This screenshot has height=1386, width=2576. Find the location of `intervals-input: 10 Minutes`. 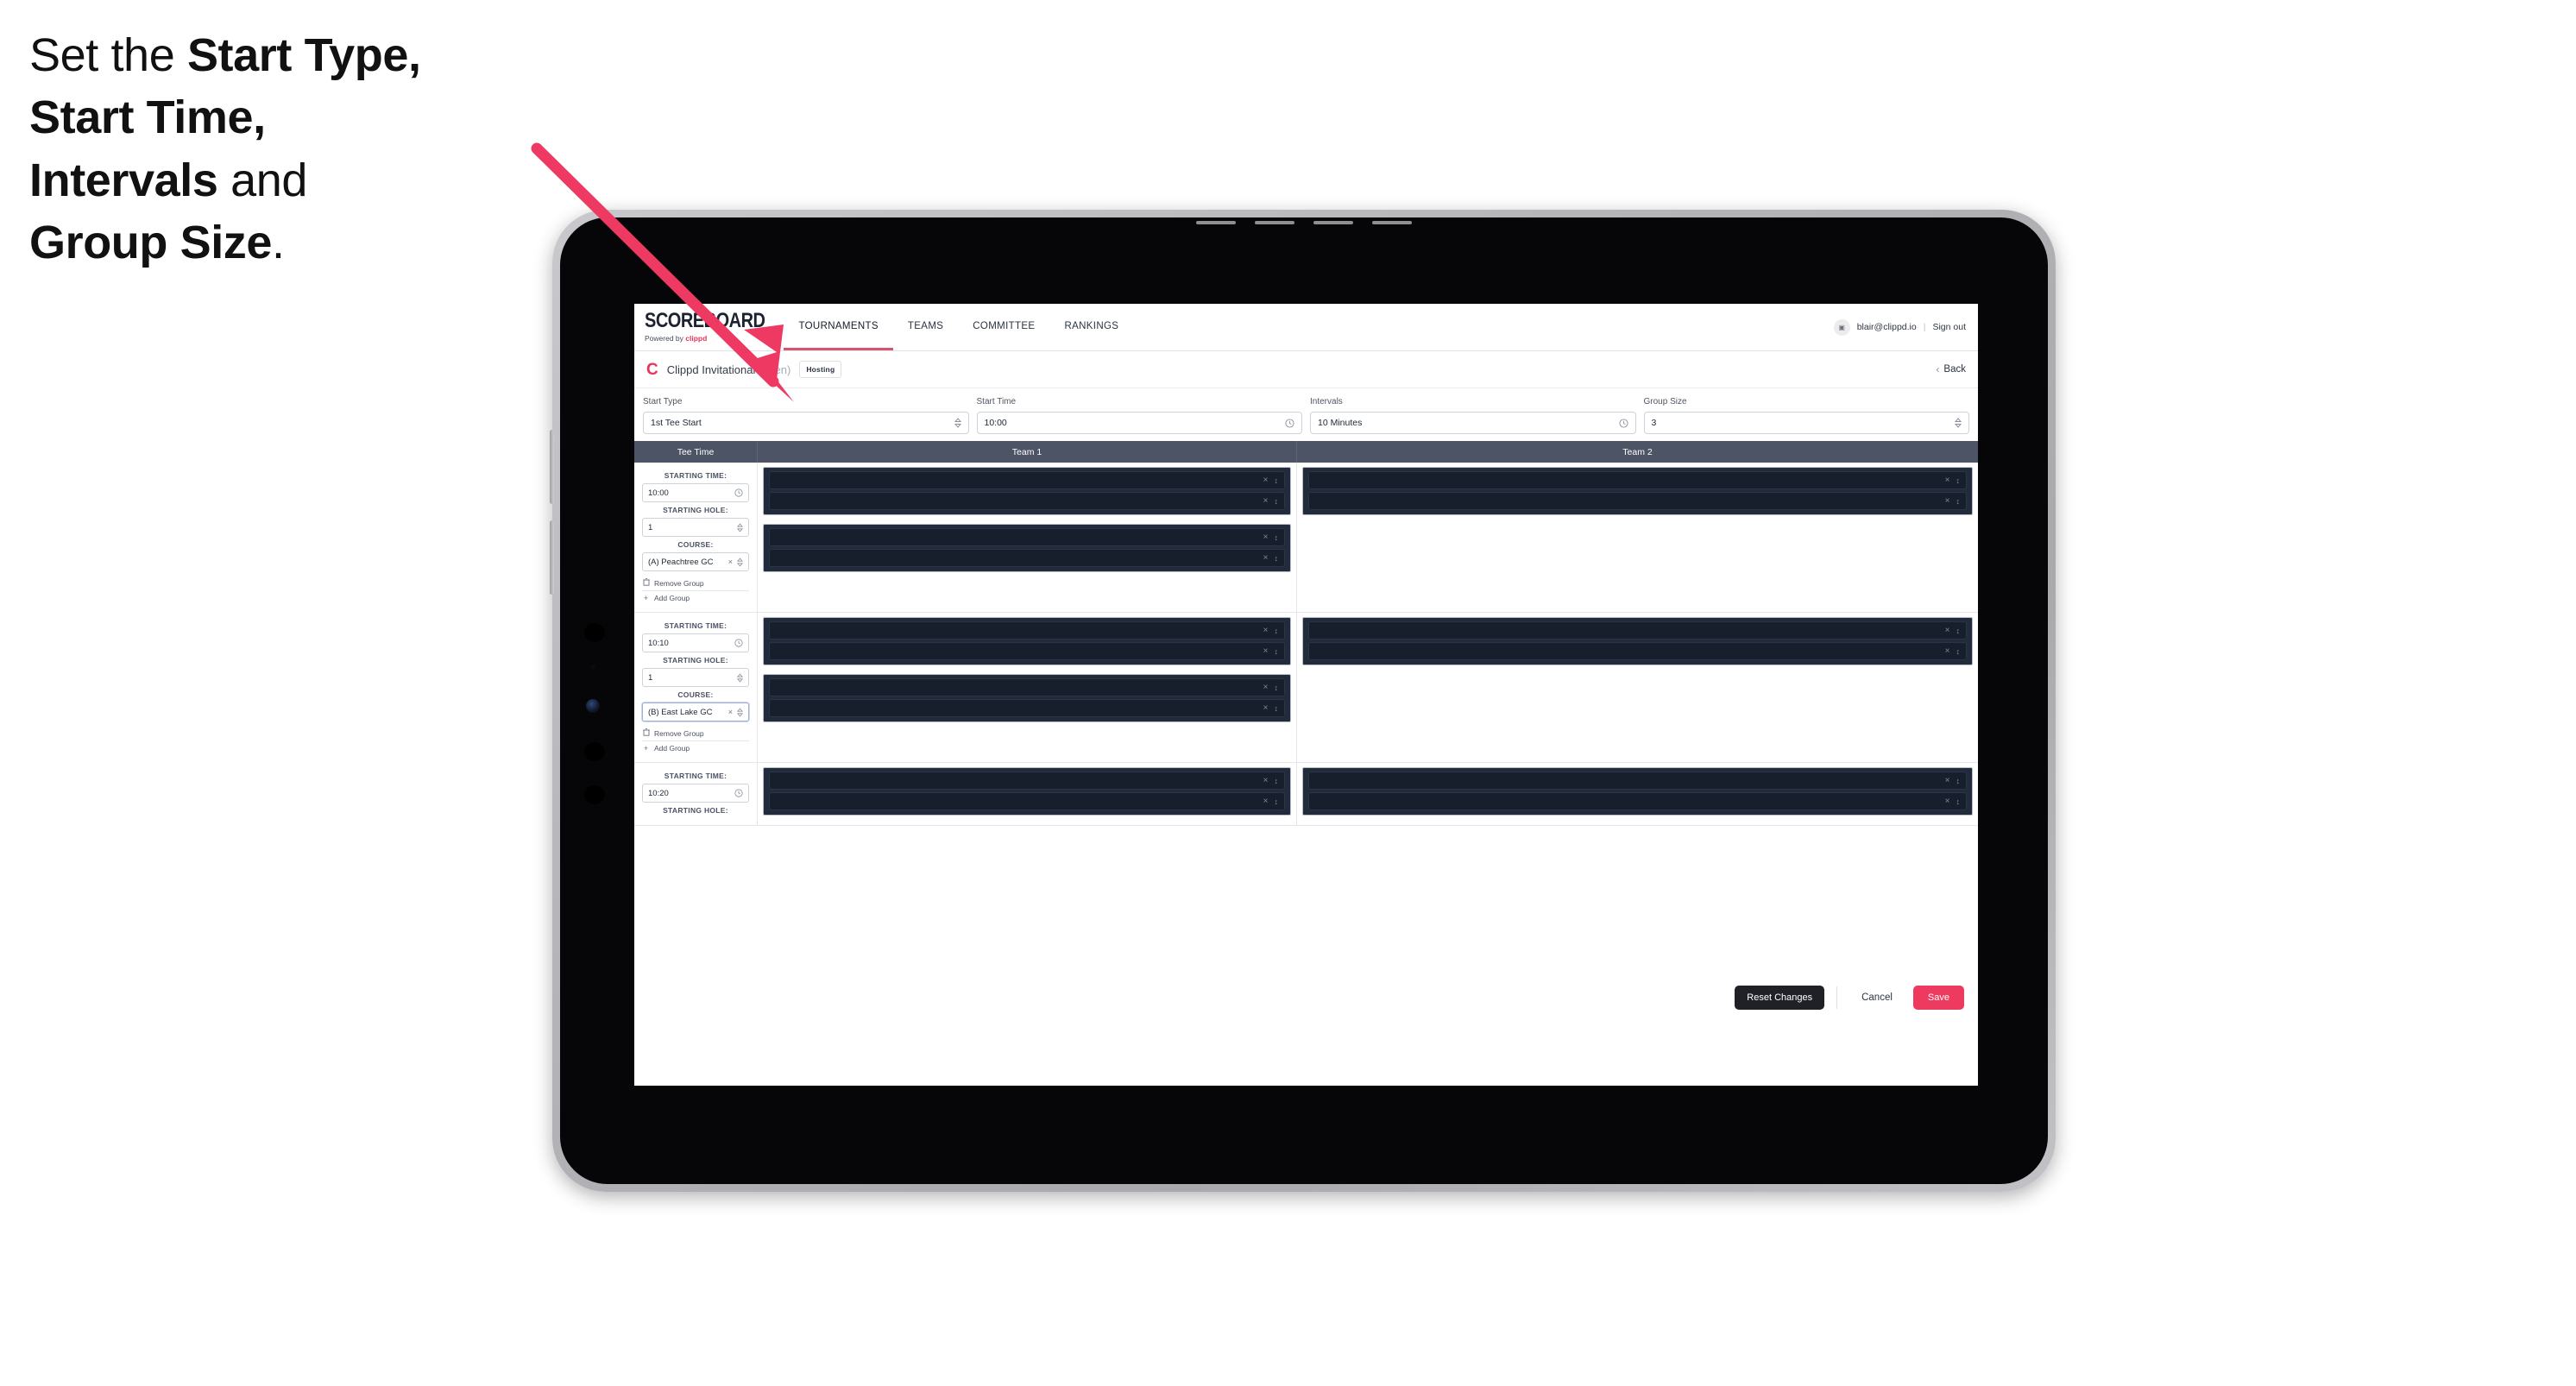

intervals-input: 10 Minutes is located at coordinates (1473, 423).